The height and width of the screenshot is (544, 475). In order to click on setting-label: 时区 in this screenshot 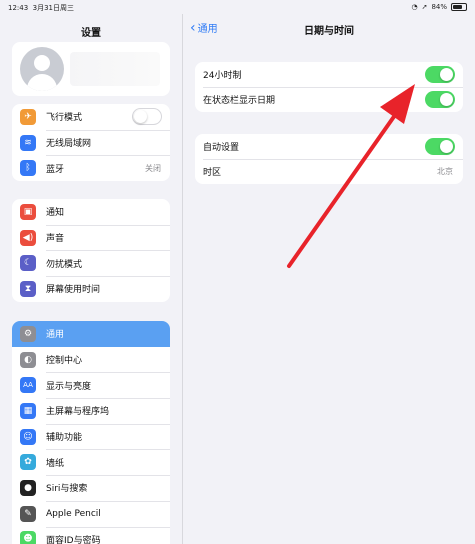, I will do `click(212, 173)`.